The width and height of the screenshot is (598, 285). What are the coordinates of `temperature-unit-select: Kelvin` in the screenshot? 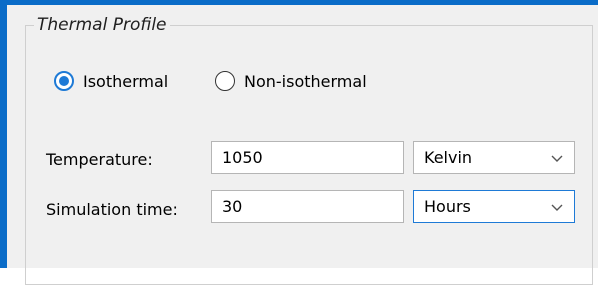 It's located at (494, 157).